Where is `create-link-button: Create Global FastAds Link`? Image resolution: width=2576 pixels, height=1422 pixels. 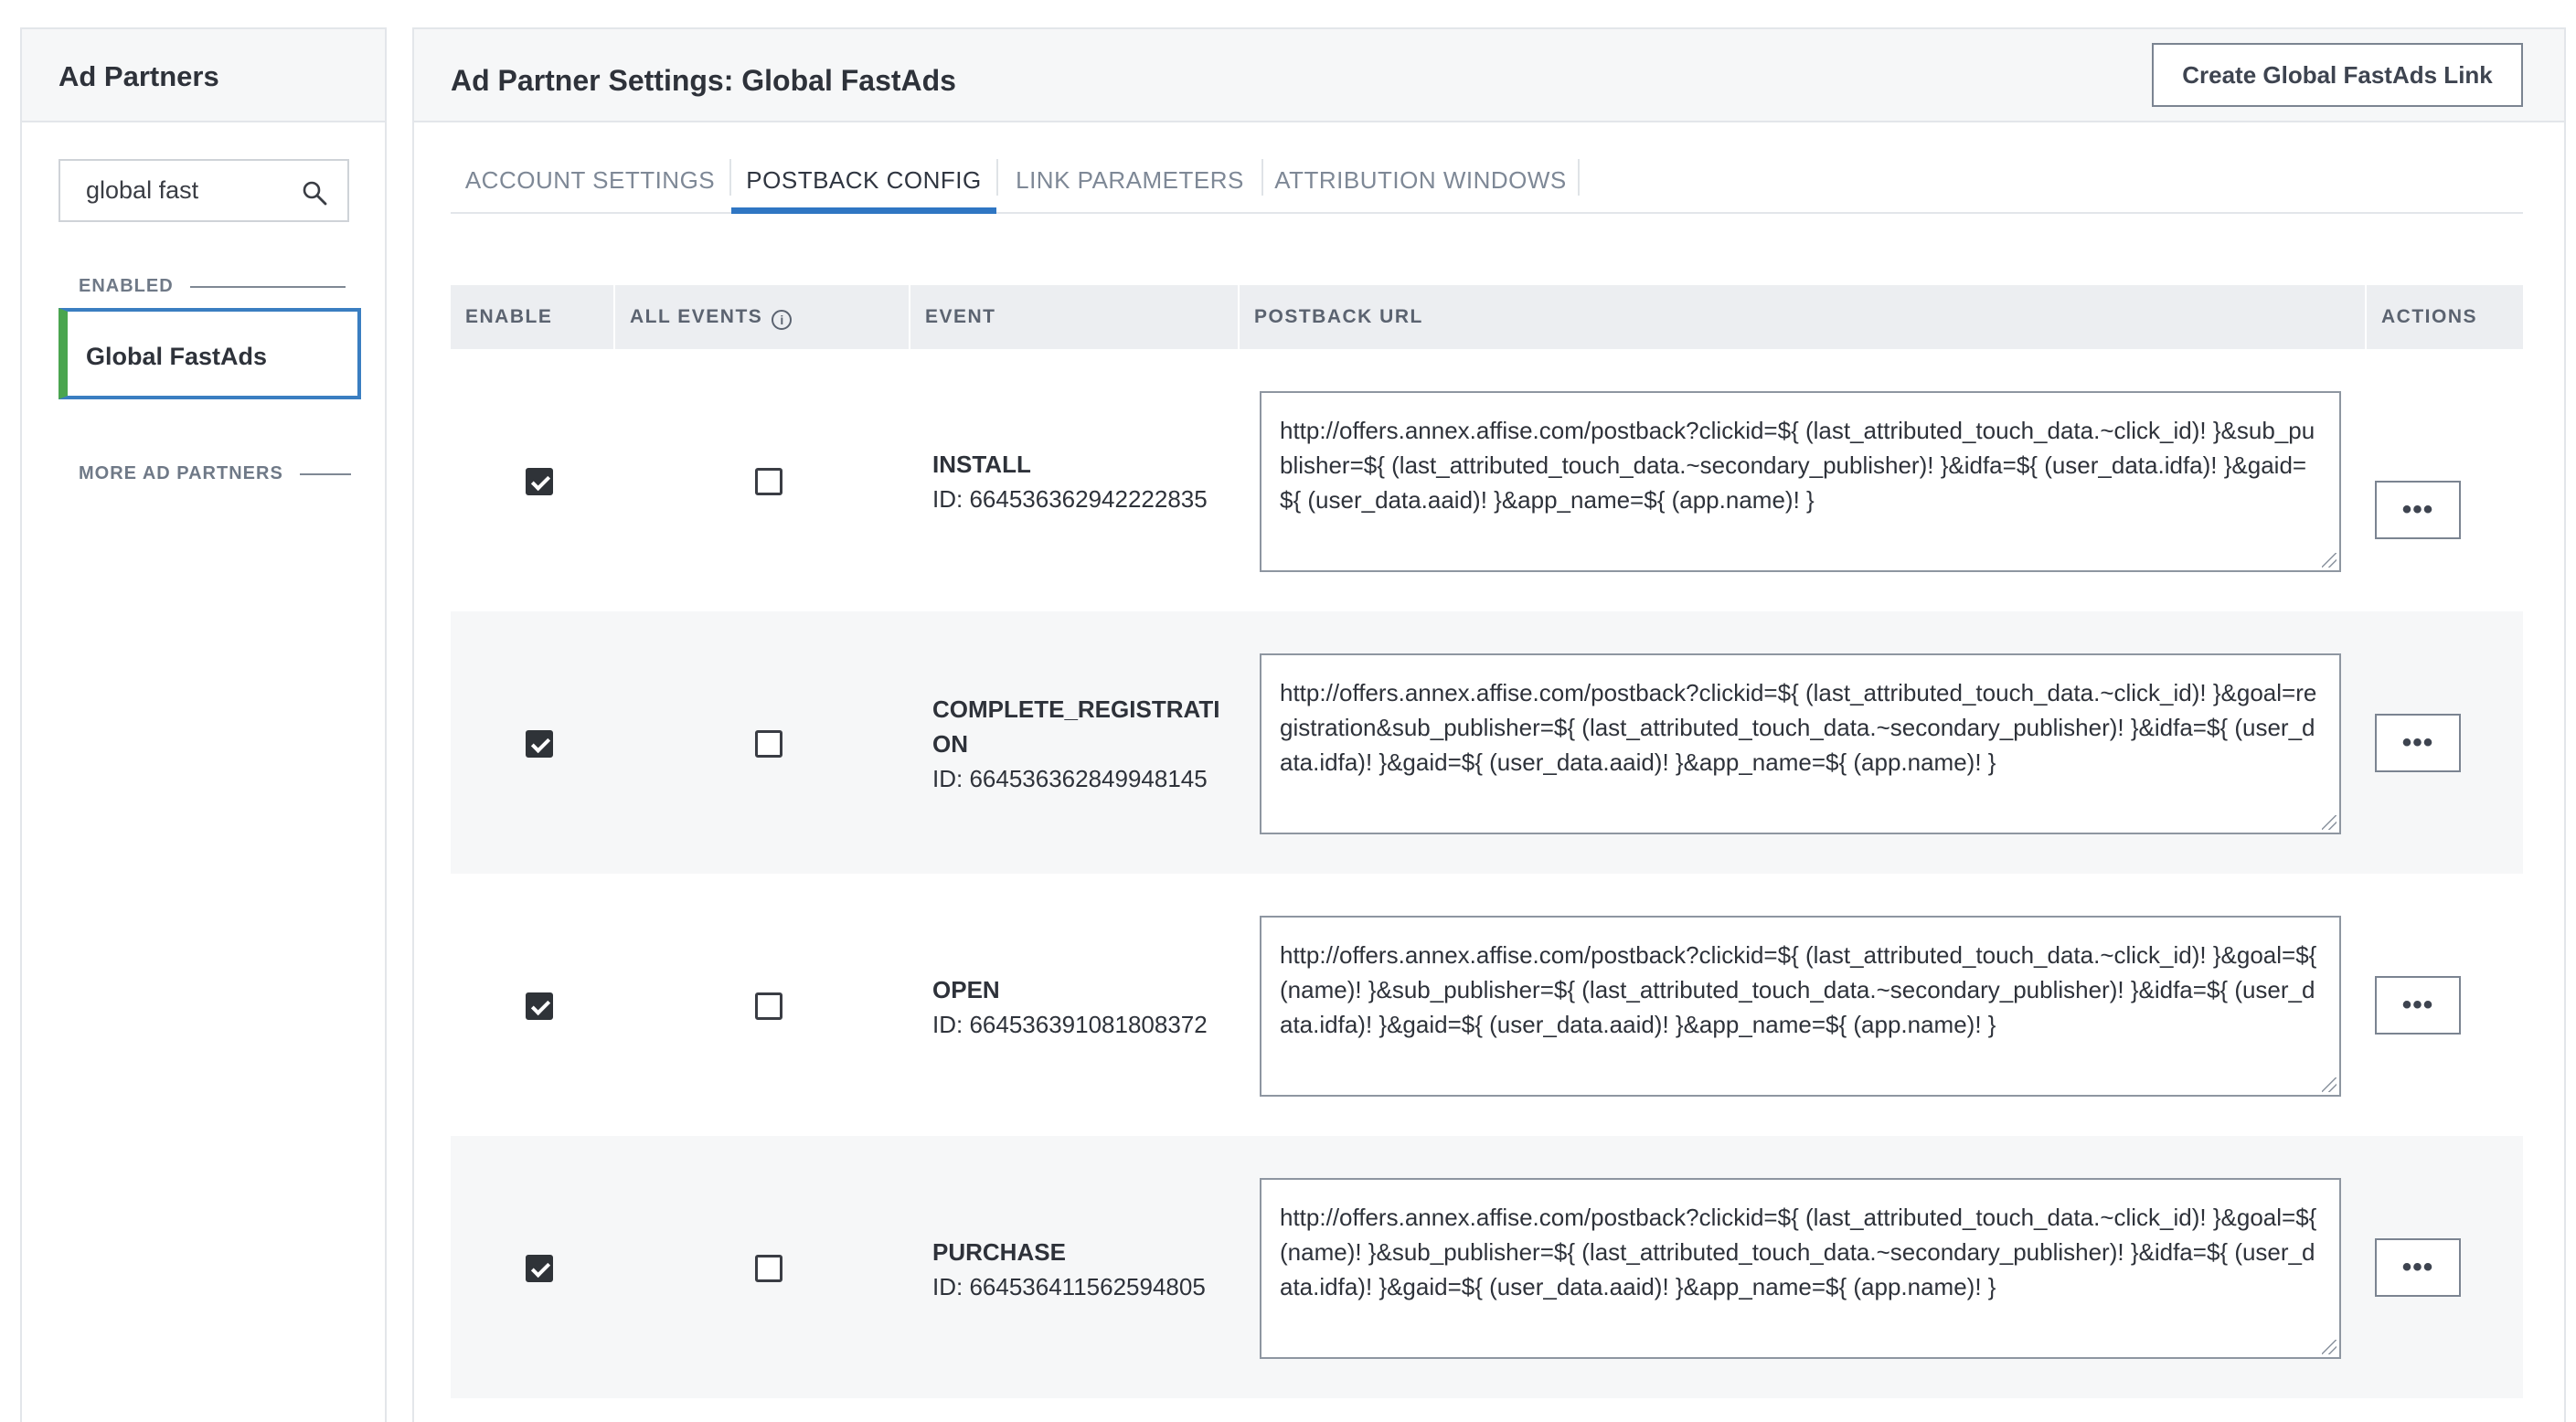 create-link-button: Create Global FastAds Link is located at coordinates (2337, 75).